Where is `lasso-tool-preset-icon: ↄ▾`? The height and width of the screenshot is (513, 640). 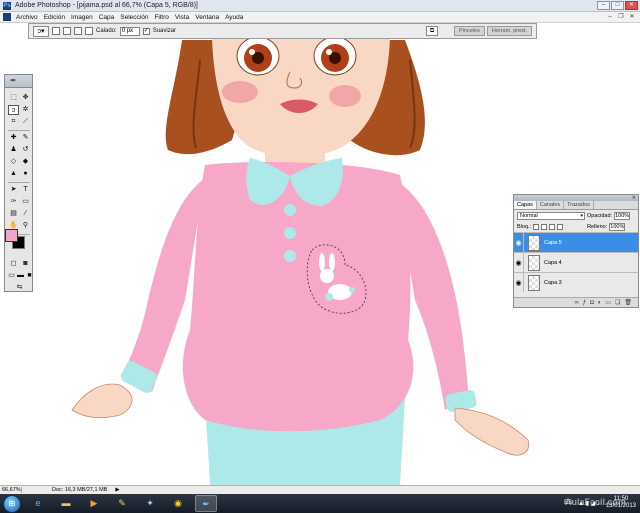
lasso-tool-preset-icon: ↄ▾ is located at coordinates (41, 31).